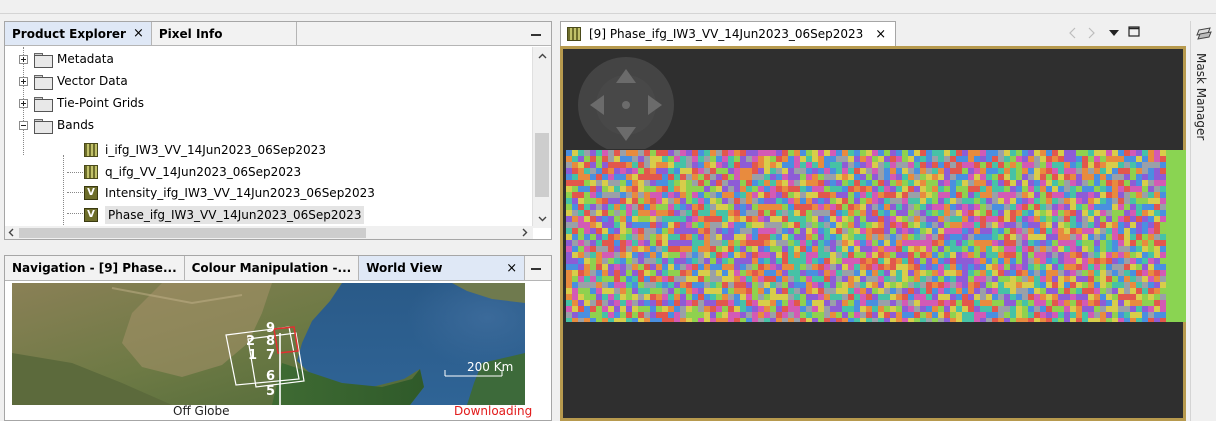 The image size is (1216, 421). What do you see at coordinates (92, 81) in the screenshot?
I see `tree-node-label: Vector Data` at bounding box center [92, 81].